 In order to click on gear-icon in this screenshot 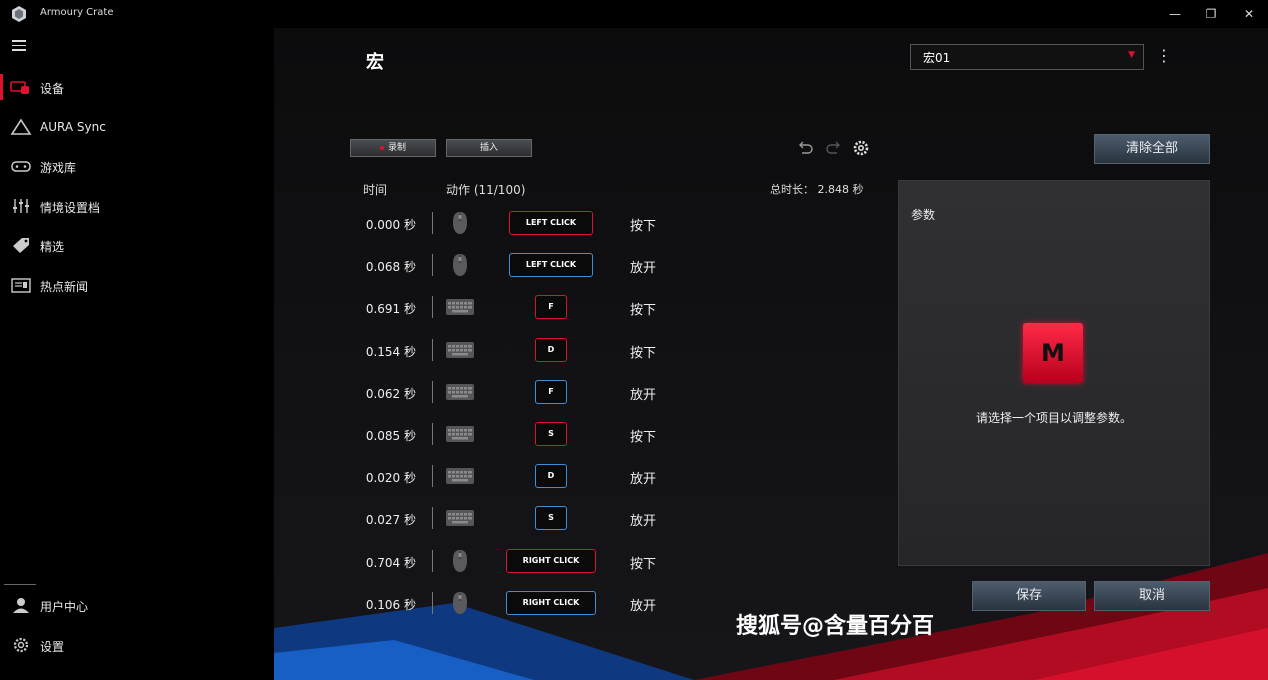, I will do `click(21, 645)`.